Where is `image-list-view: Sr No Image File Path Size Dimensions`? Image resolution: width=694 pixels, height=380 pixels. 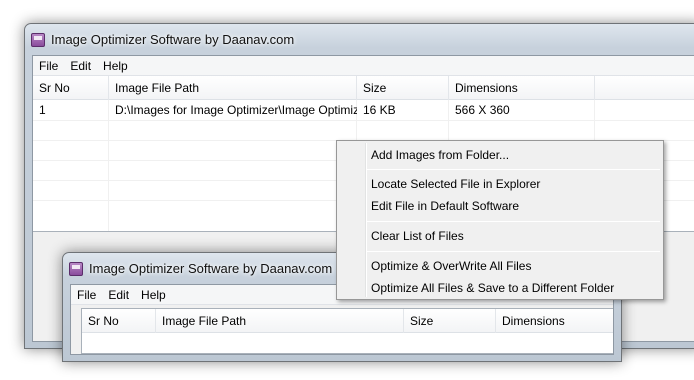 image-list-view: Sr No Image File Path Size Dimensions is located at coordinates (347, 331).